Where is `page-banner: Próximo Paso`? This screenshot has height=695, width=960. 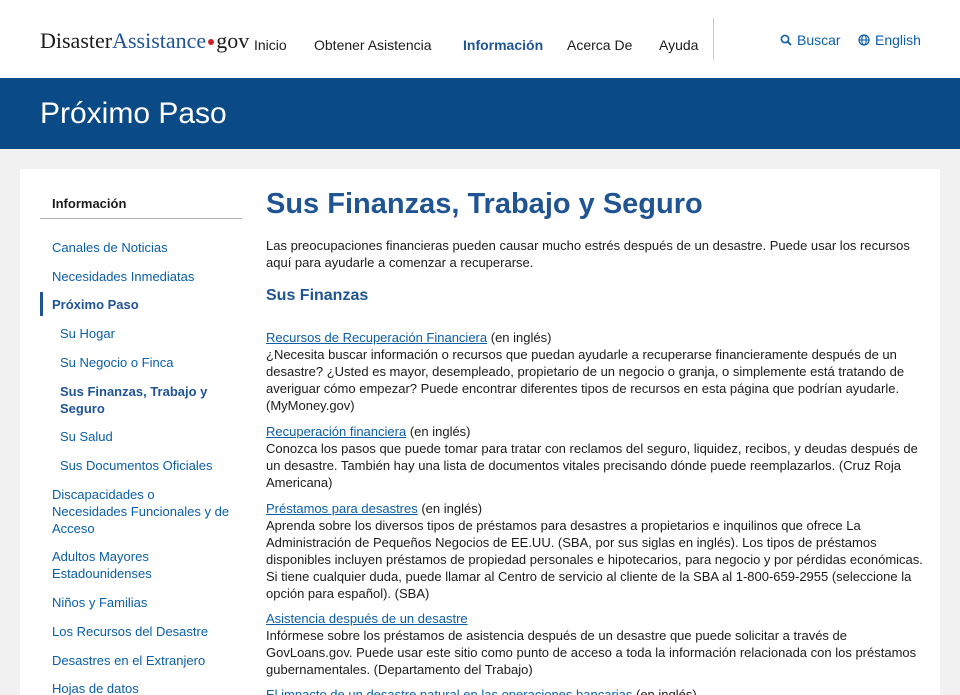 page-banner: Próximo Paso is located at coordinates (480, 113).